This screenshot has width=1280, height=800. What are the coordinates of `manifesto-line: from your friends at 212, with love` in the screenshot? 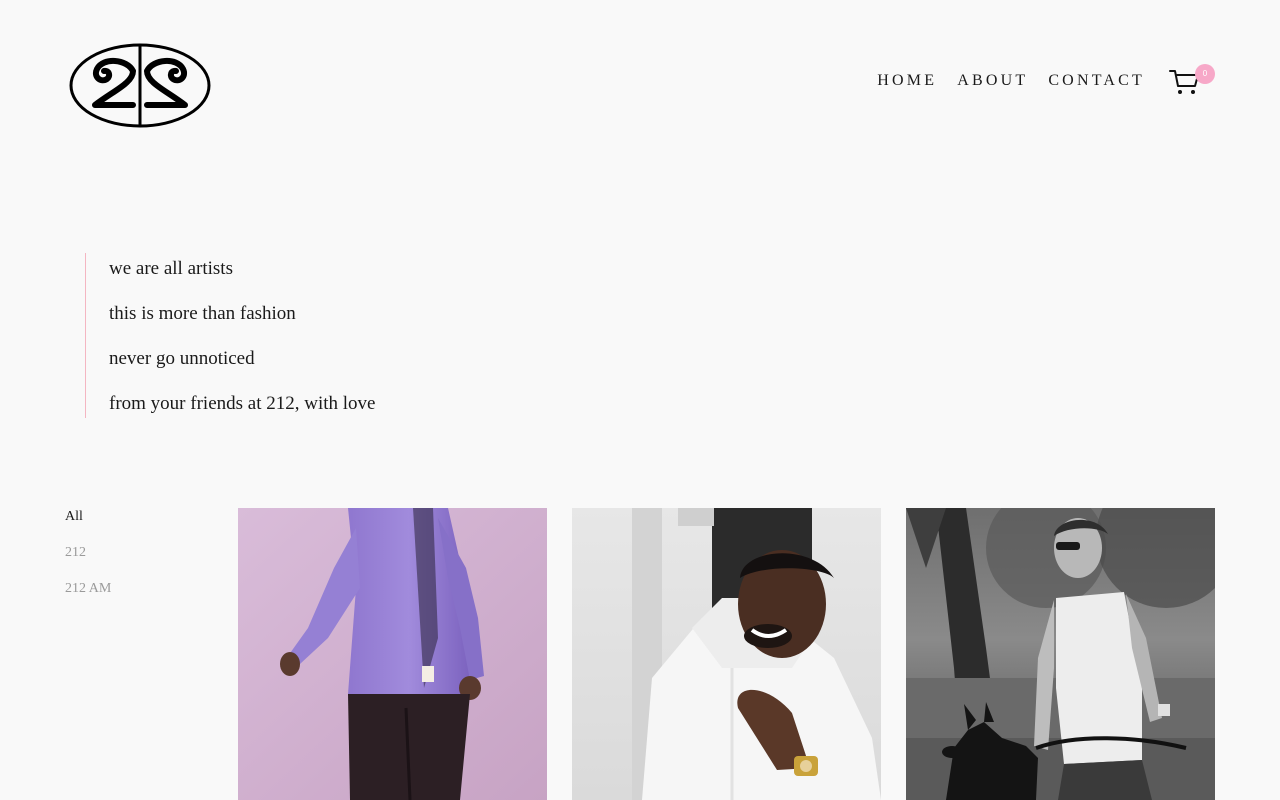 It's located at (242, 403).